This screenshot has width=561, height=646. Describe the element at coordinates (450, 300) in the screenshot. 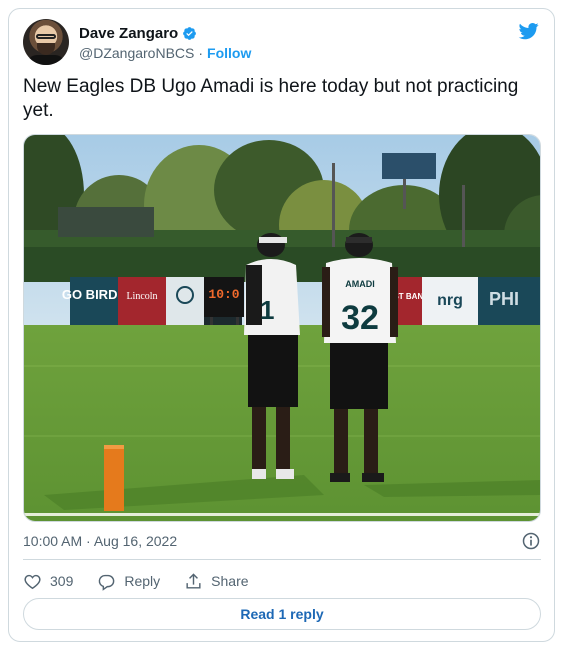

I see `banner-nrg: nrg` at that location.